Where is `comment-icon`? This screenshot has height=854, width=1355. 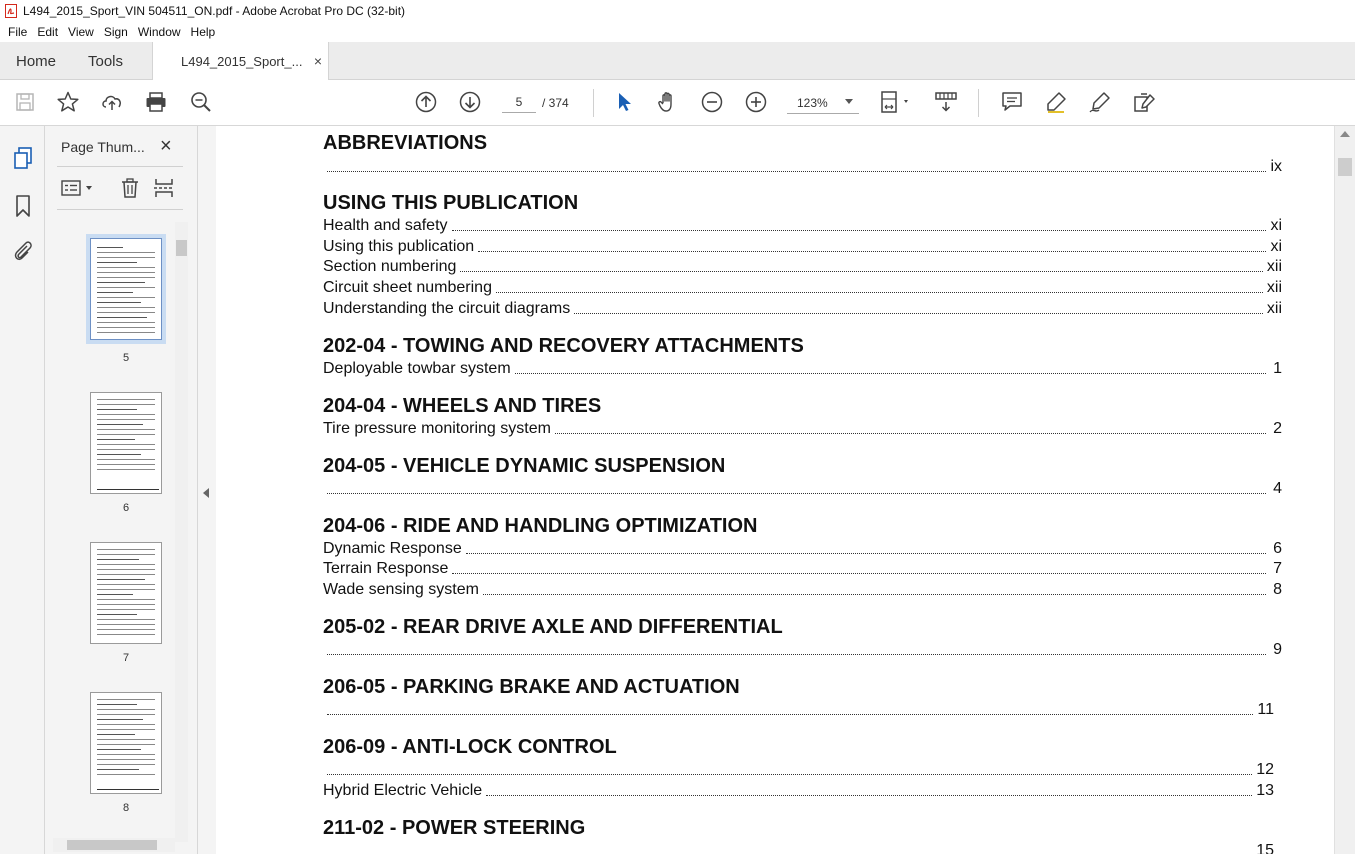 comment-icon is located at coordinates (1012, 103).